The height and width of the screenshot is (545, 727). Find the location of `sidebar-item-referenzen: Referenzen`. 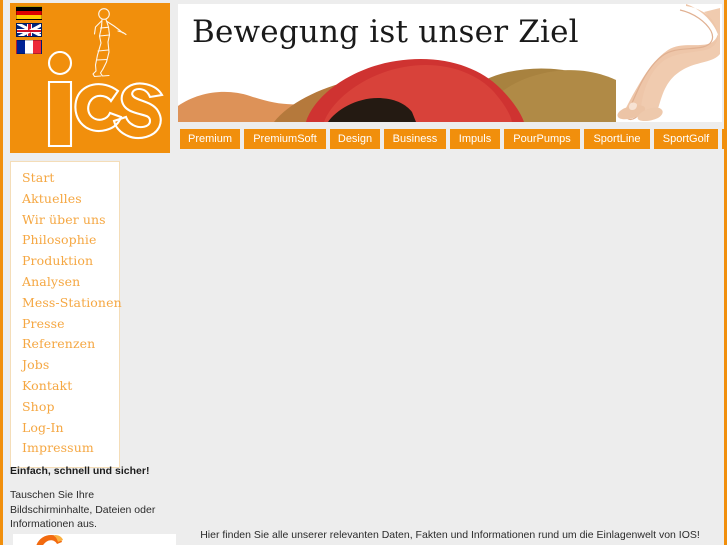

sidebar-item-referenzen: Referenzen is located at coordinates (65, 344).